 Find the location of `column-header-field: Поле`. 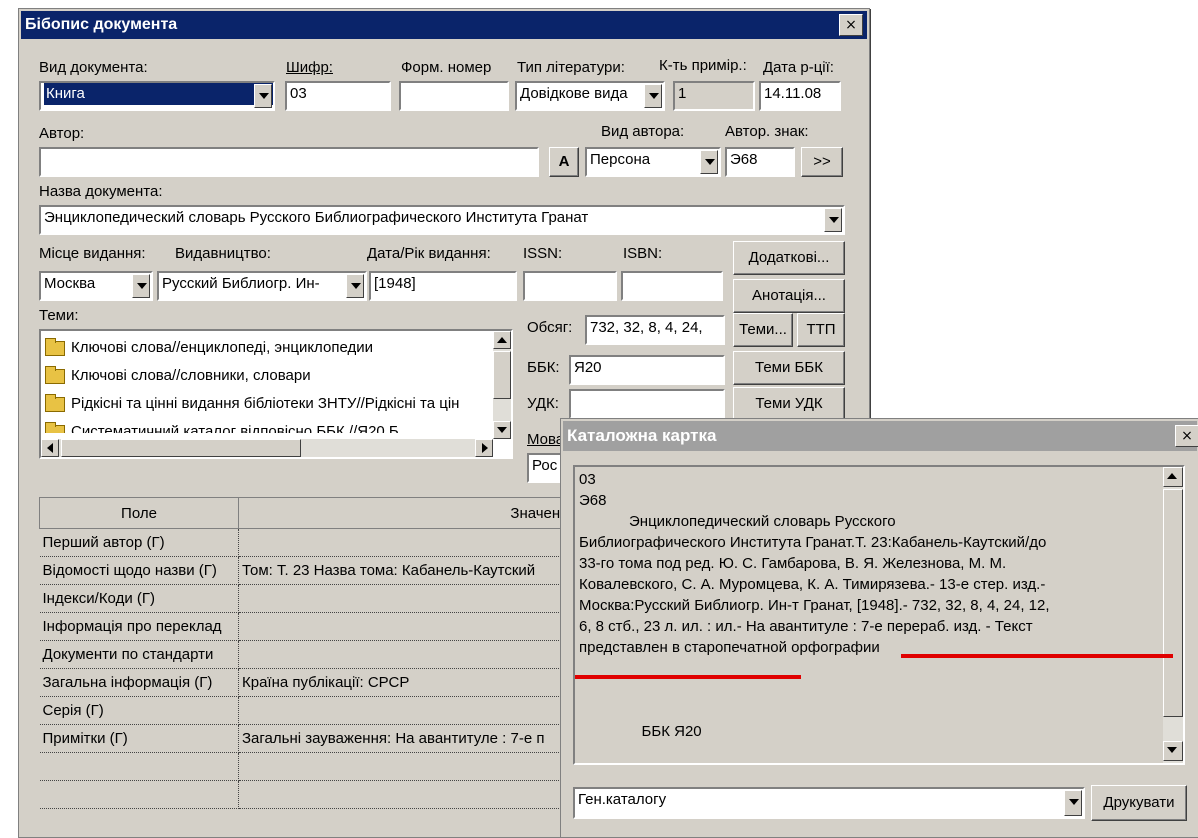

column-header-field: Поле is located at coordinates (139, 513).